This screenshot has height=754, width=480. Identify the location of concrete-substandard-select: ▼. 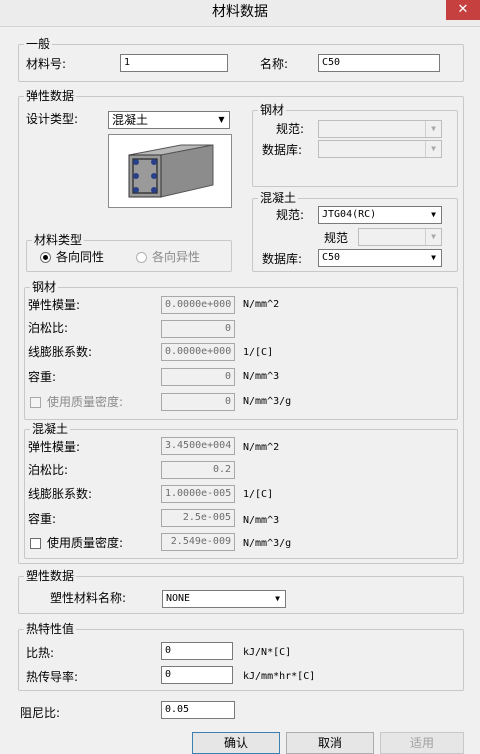
(400, 237).